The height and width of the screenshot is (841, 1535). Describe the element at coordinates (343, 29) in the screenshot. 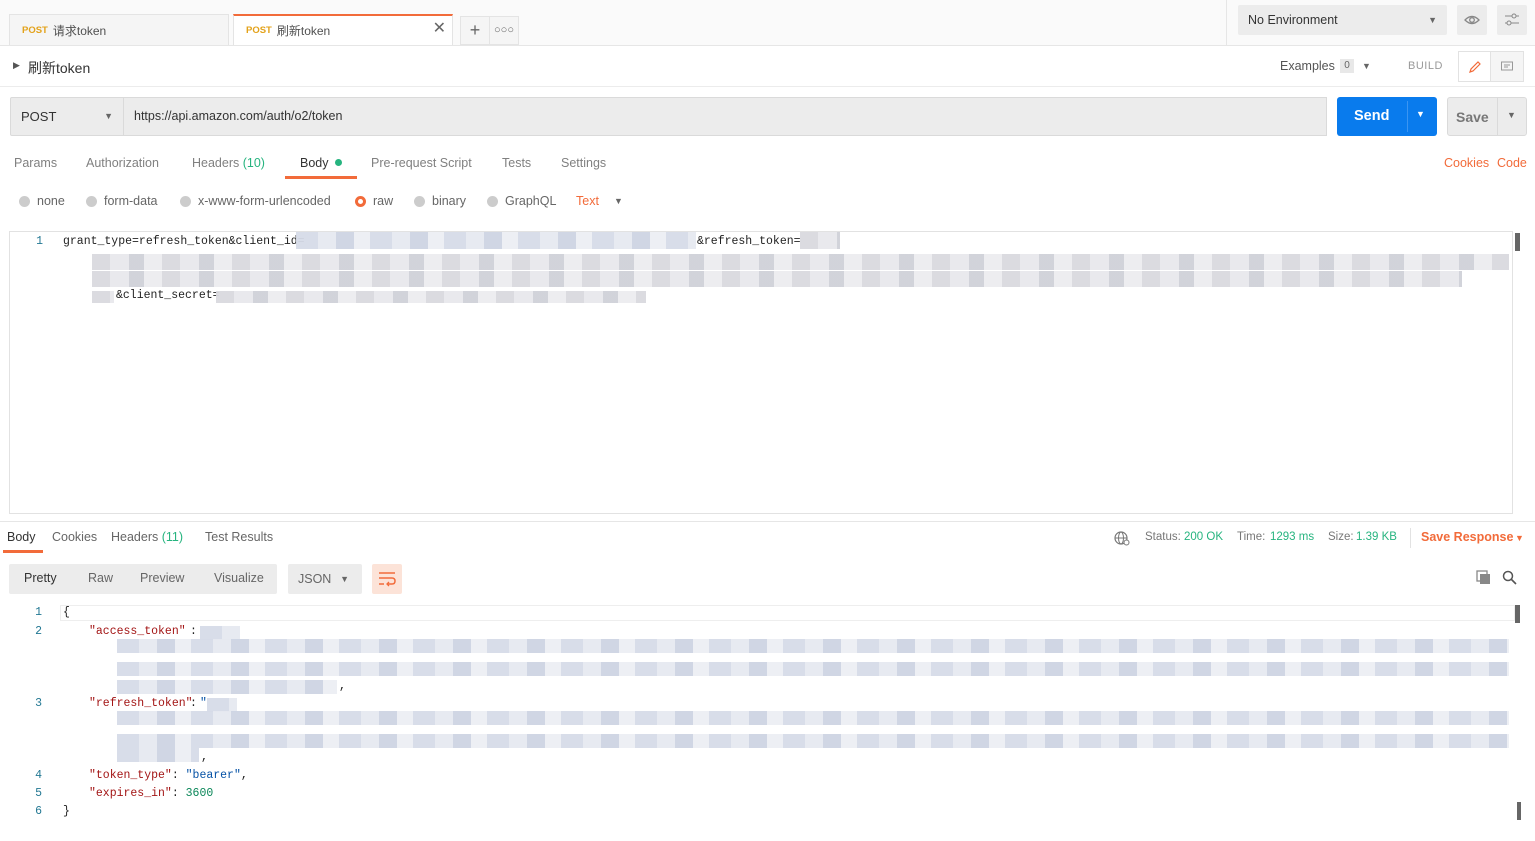

I see `request-tab-2: POST 刷新token ✕` at that location.